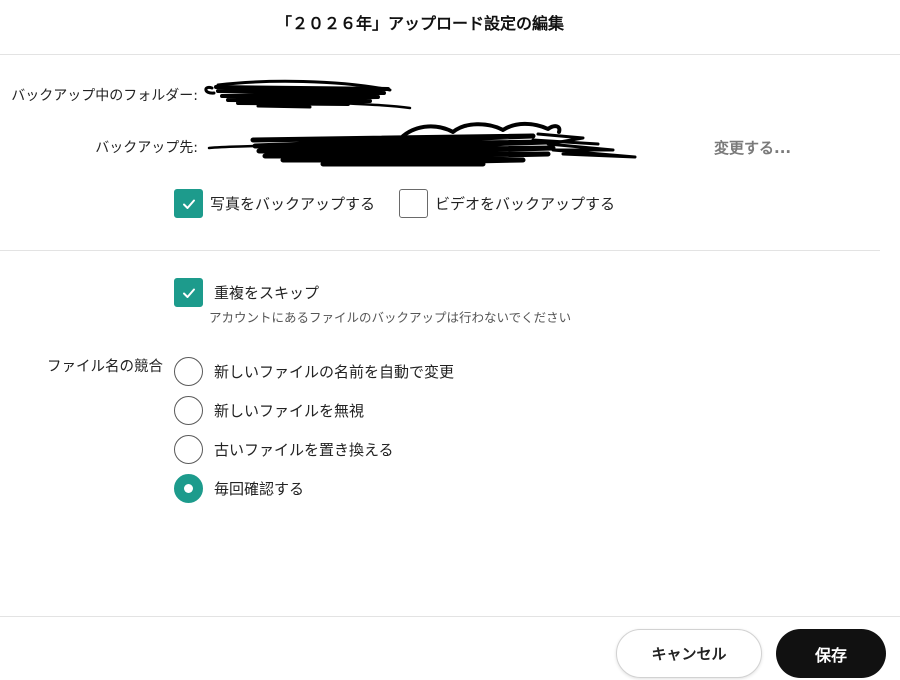  What do you see at coordinates (308, 94) in the screenshot?
I see `backup-folder-redaction-mark` at bounding box center [308, 94].